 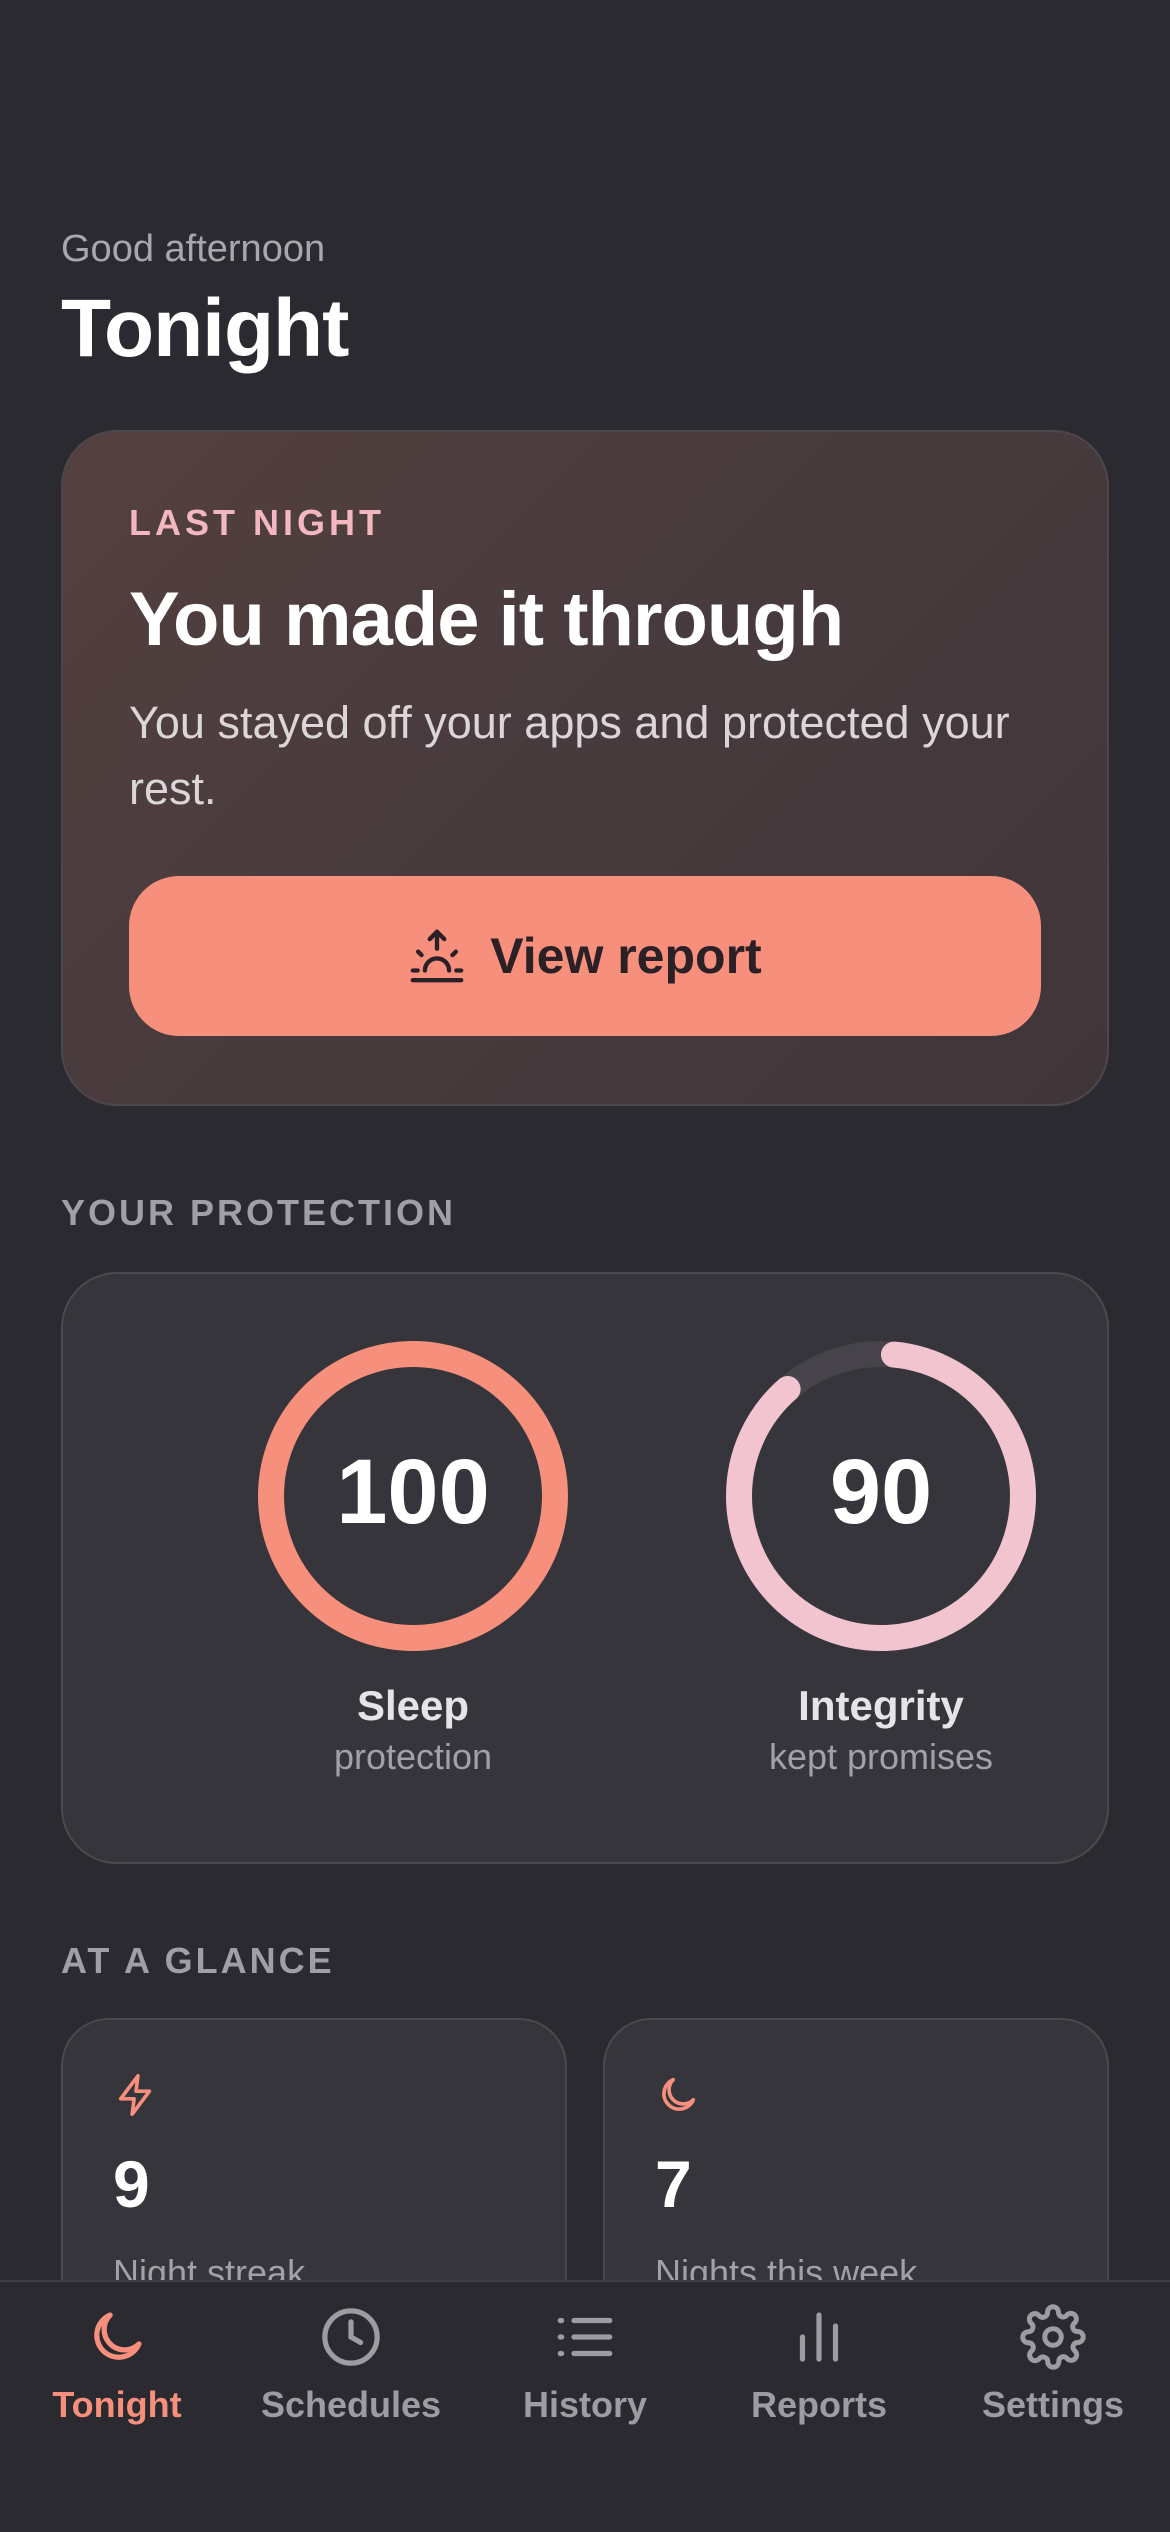 I want to click on bar-chart-icon, so click(x=819, y=2337).